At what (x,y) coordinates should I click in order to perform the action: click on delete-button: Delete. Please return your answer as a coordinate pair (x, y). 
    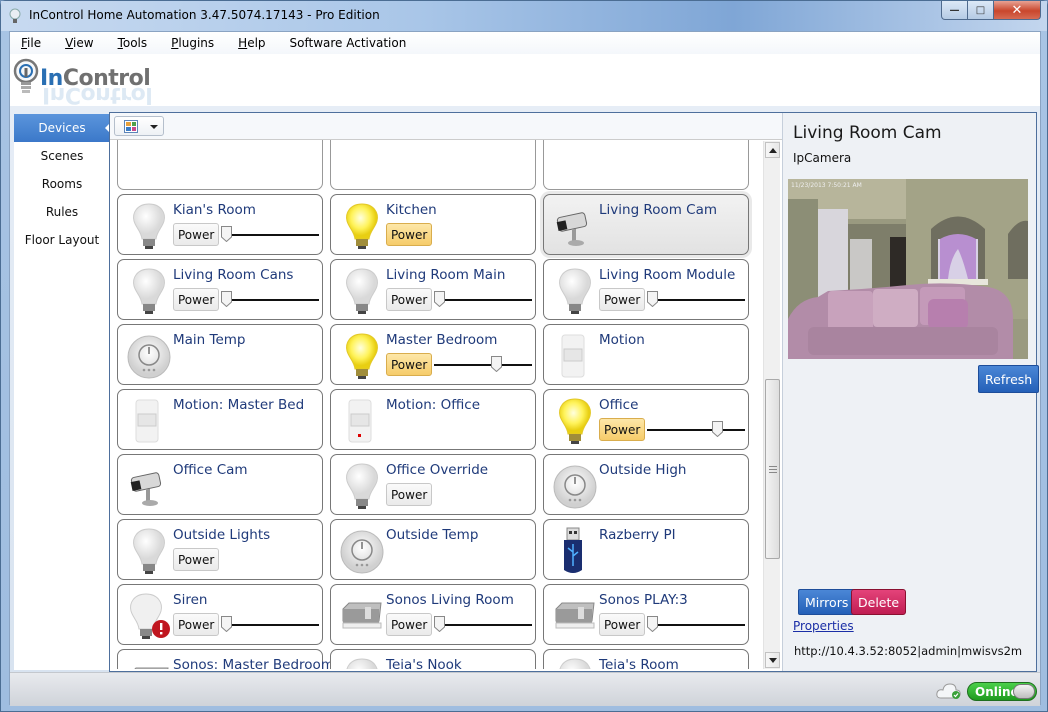
    Looking at the image, I should click on (879, 602).